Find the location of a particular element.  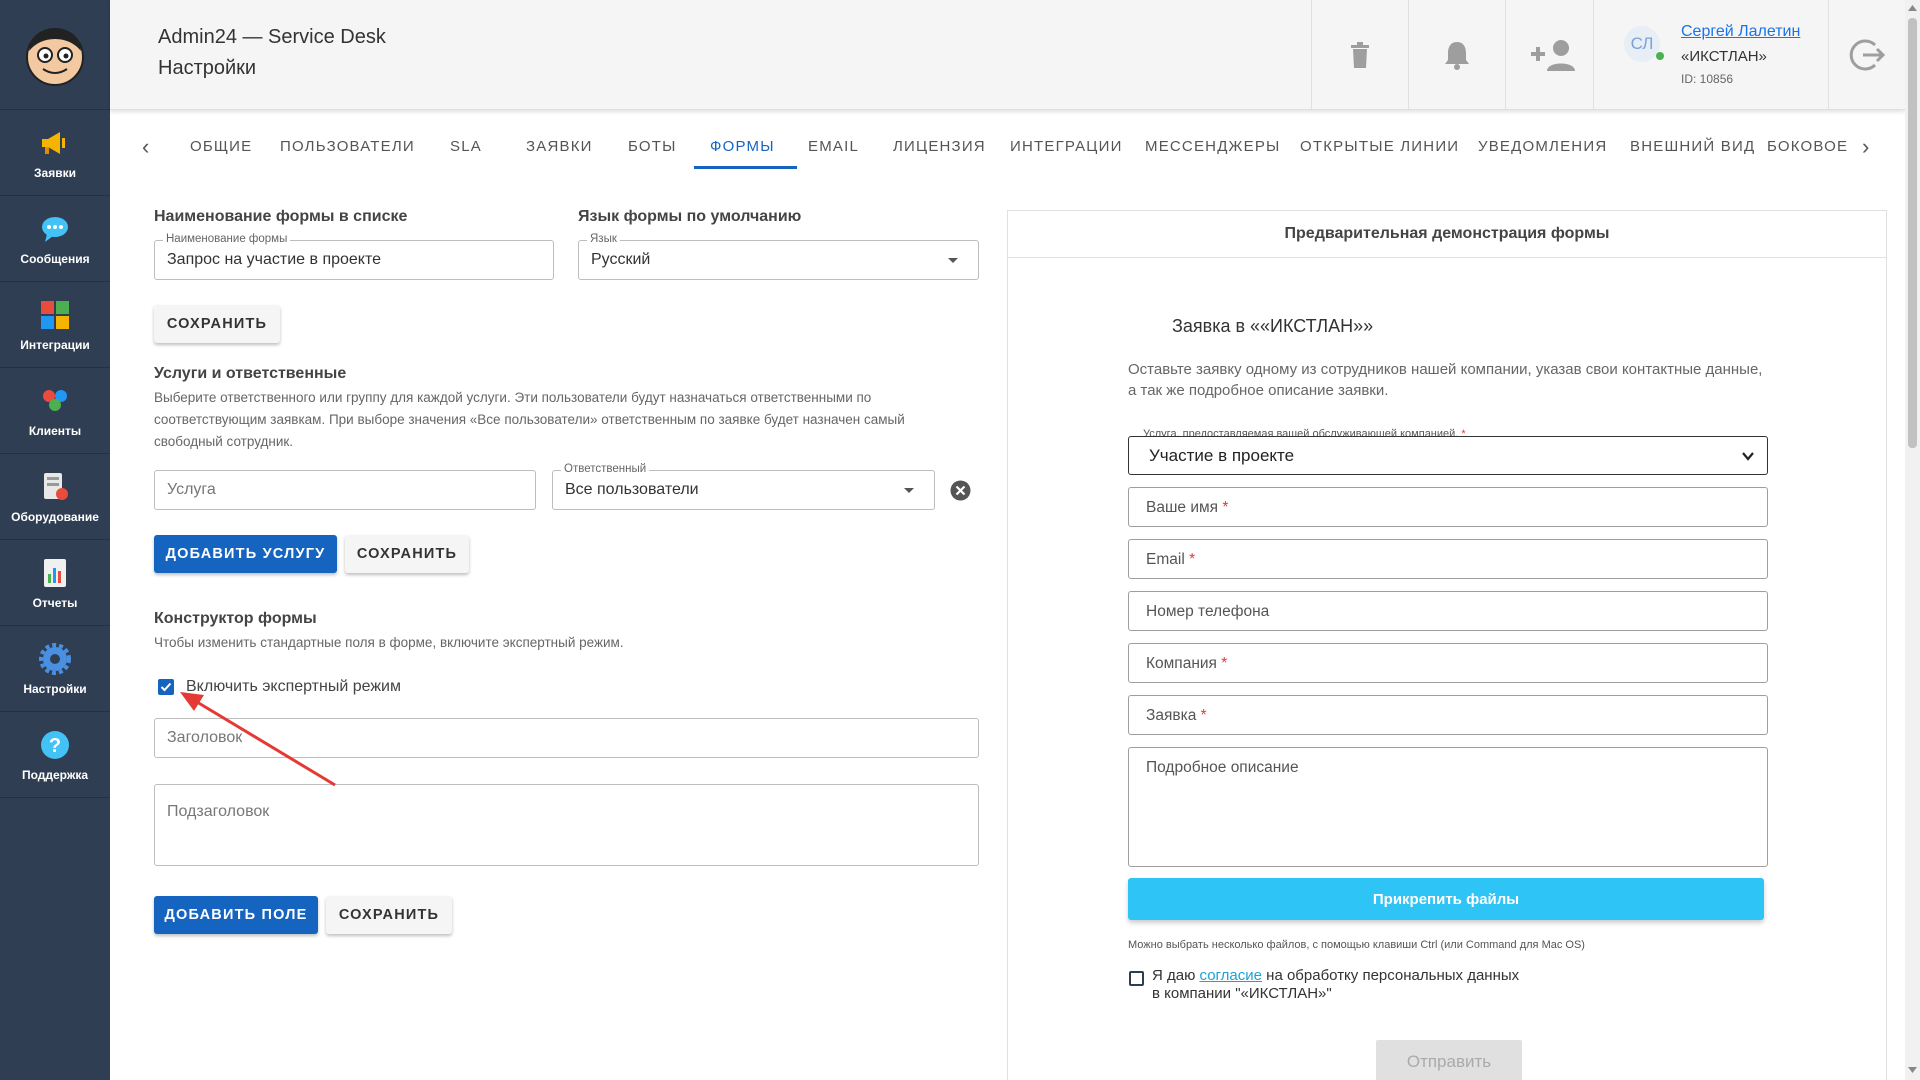

consent-checkbox is located at coordinates (1136, 978).